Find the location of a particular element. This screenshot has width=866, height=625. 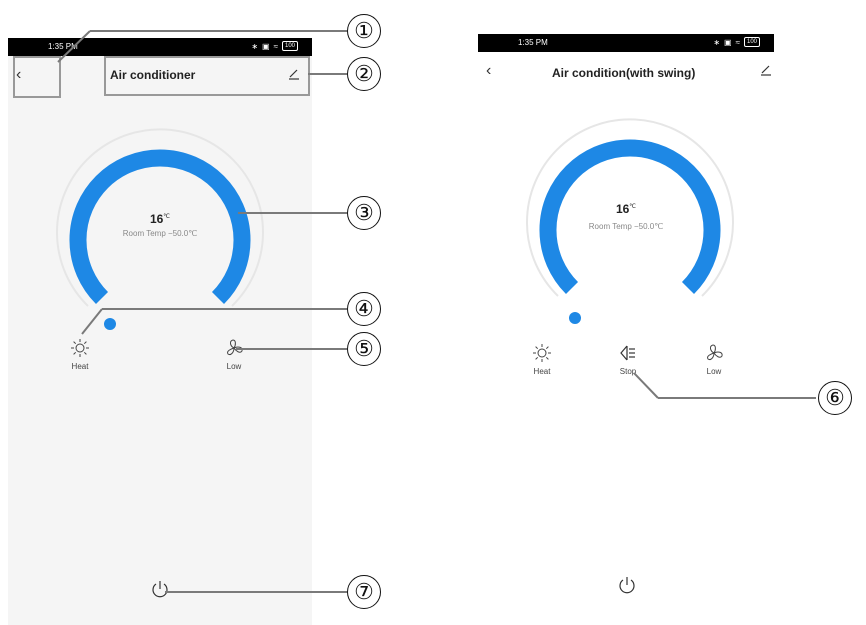

callout-2: ② is located at coordinates (364, 74).